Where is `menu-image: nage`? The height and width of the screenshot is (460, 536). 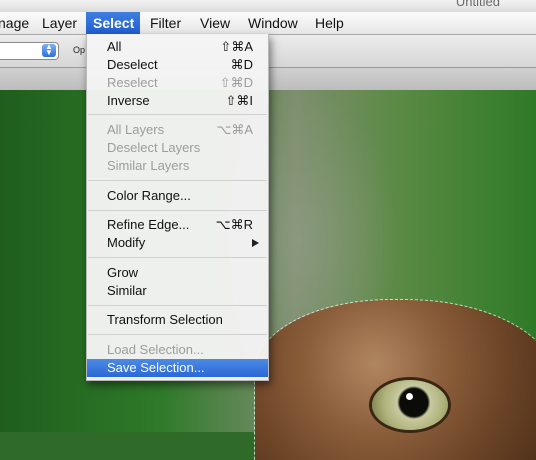
menu-image: nage is located at coordinates (18, 23).